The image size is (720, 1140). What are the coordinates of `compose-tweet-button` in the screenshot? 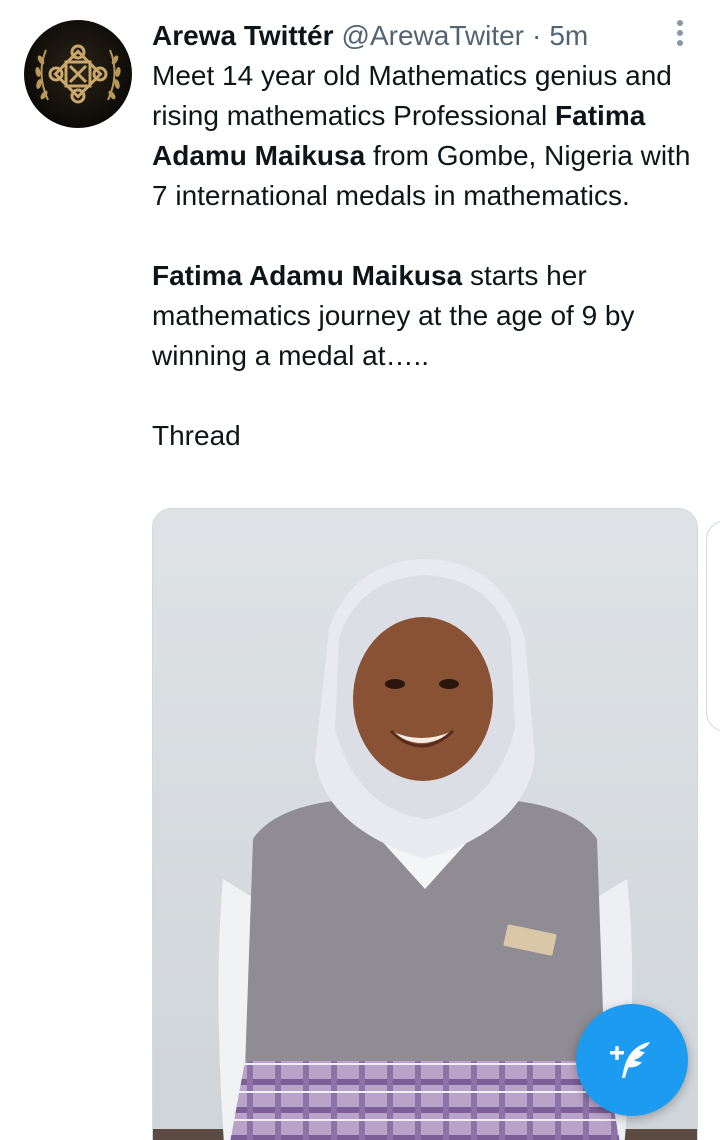 It's located at (632, 1060).